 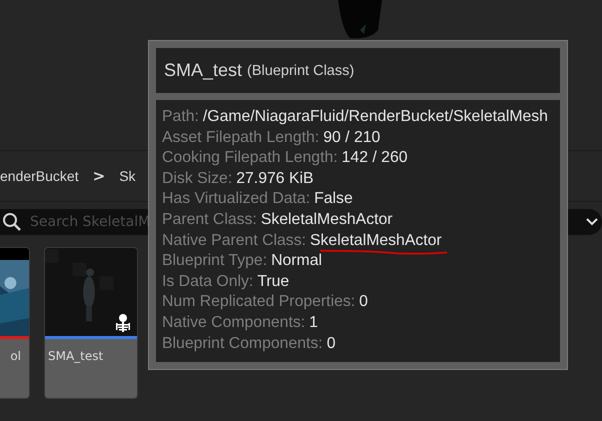 What do you see at coordinates (12, 222) in the screenshot?
I see `search-icon` at bounding box center [12, 222].